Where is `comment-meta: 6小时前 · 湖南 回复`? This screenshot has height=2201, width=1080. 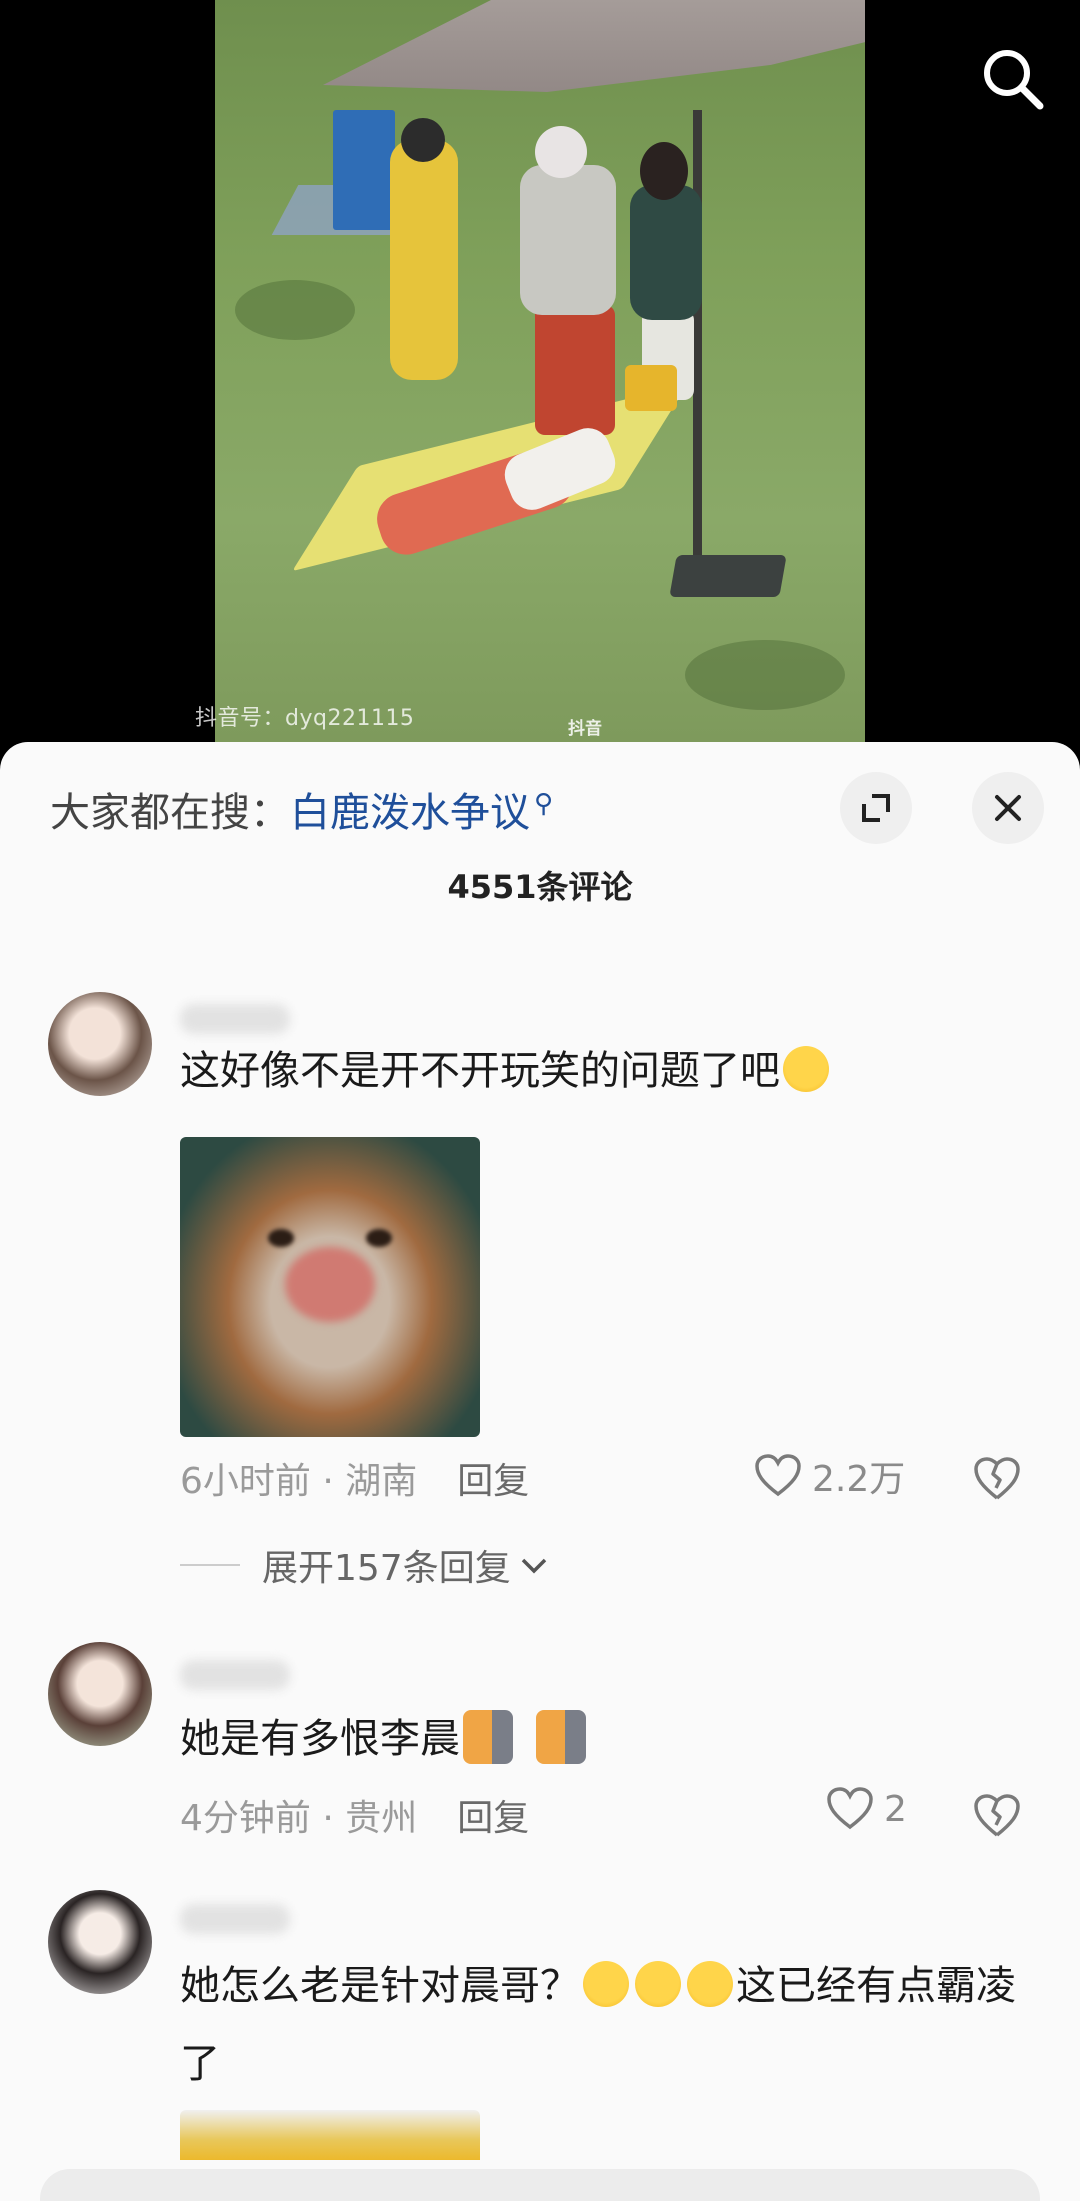
comment-meta: 6小时前 · 湖南 回复 is located at coordinates (355, 1481).